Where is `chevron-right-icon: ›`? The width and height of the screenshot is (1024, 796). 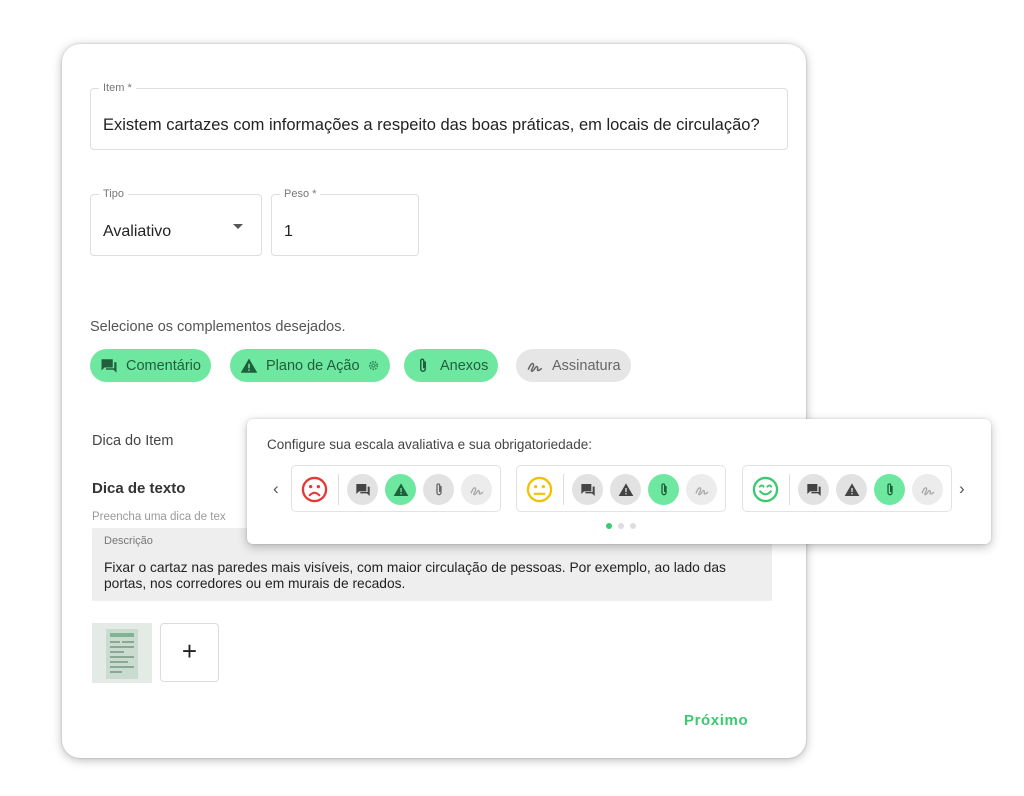
chevron-right-icon: › is located at coordinates (962, 489).